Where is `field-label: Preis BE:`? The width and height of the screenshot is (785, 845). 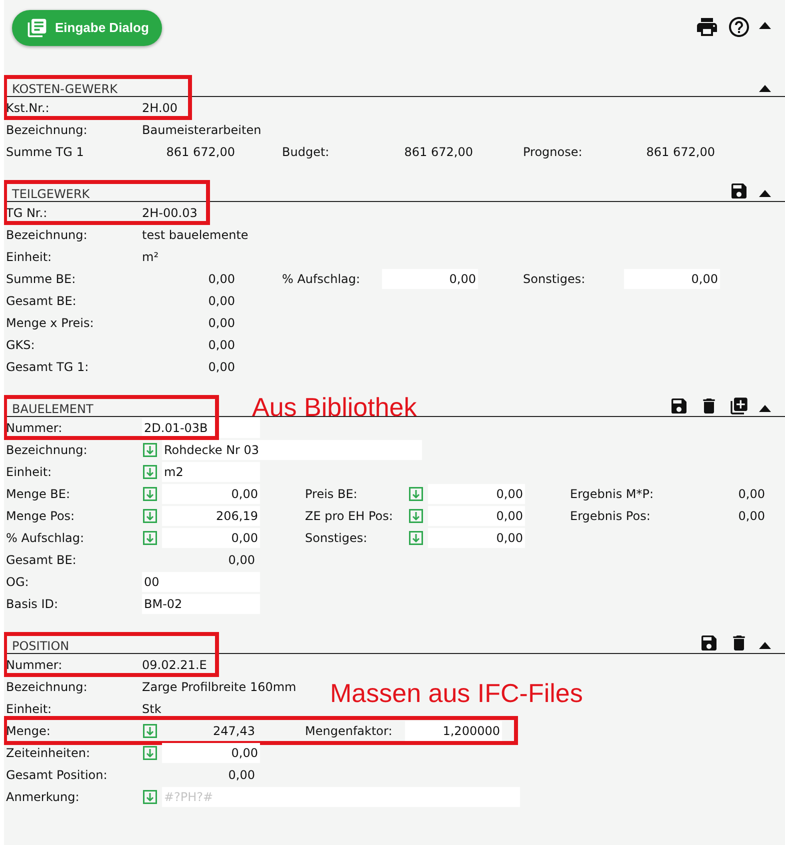
field-label: Preis BE: is located at coordinates (331, 494).